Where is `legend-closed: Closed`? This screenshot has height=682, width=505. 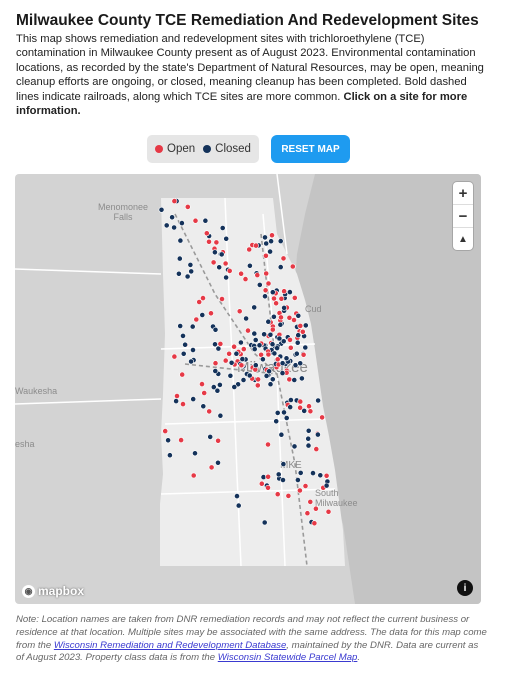 legend-closed: Closed is located at coordinates (227, 149).